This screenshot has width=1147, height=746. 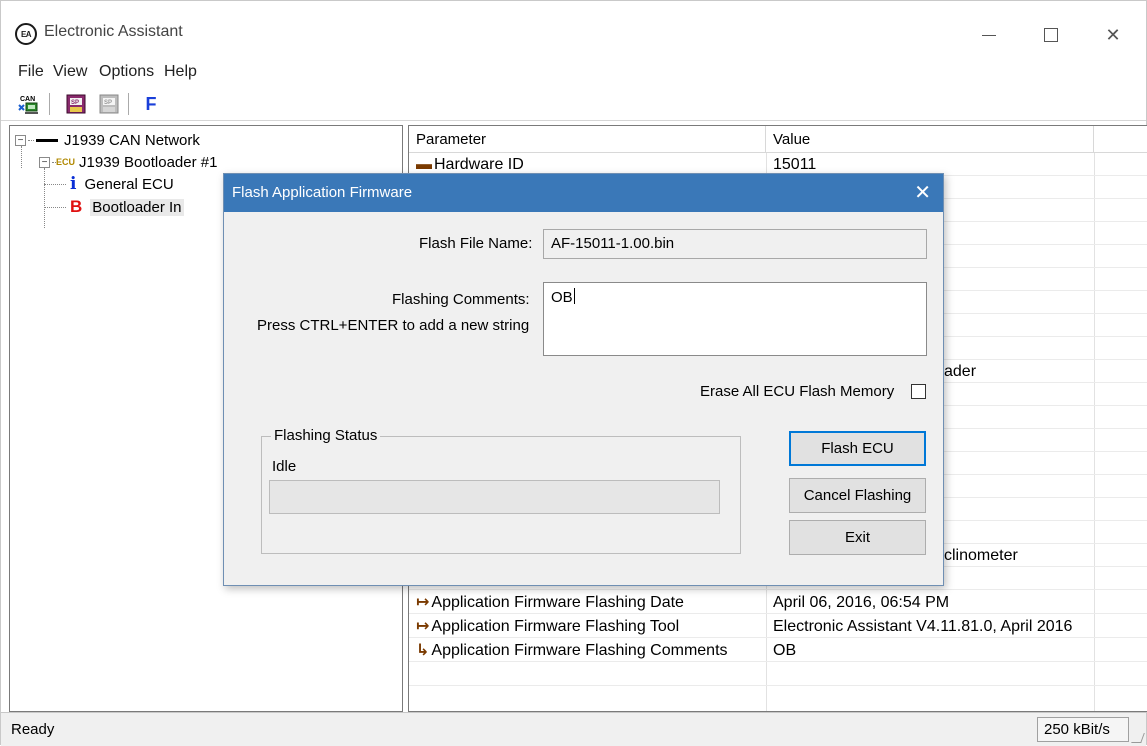 I want to click on setpoint-save-button: SP, so click(x=109, y=104).